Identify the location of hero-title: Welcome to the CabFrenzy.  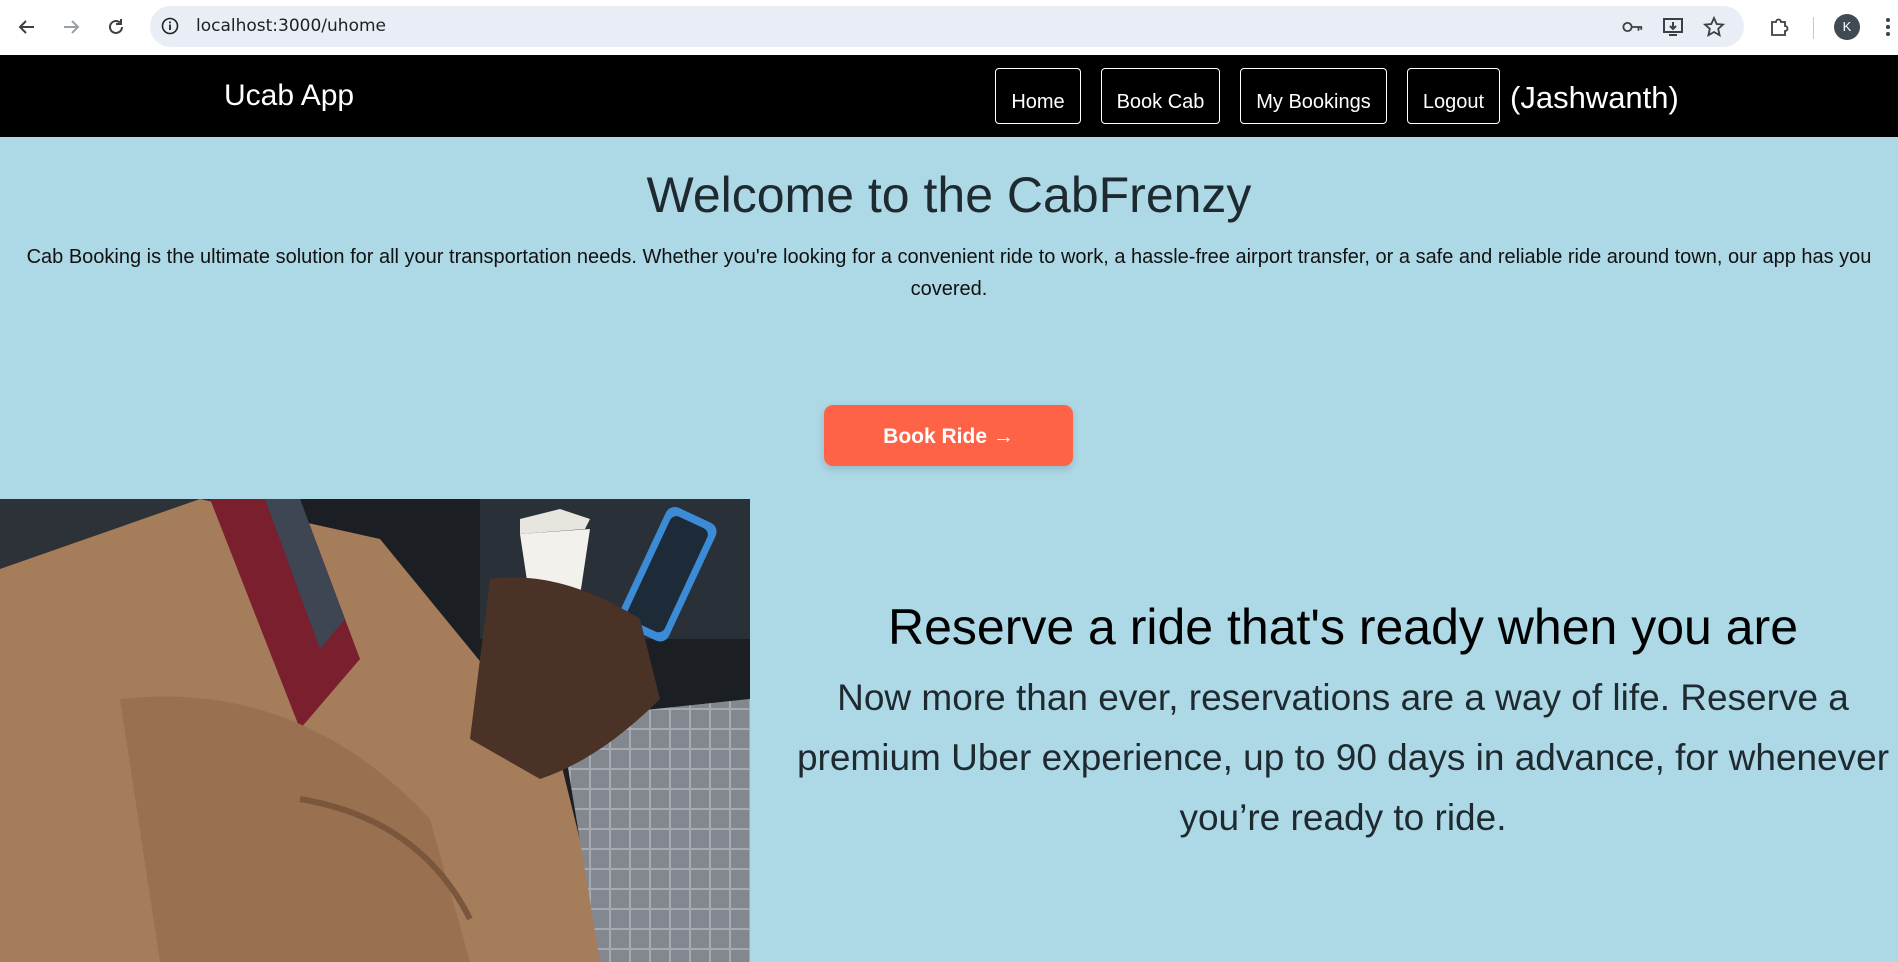
(949, 195).